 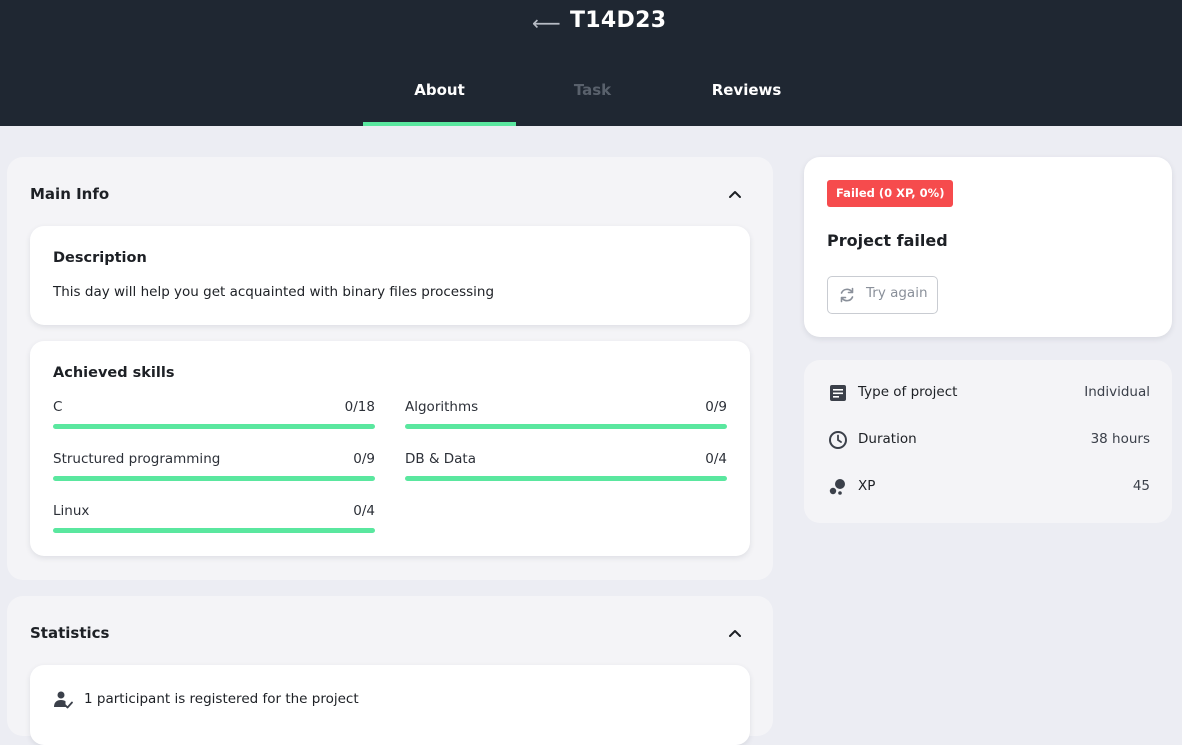 What do you see at coordinates (746, 103) in the screenshot?
I see `tab-reviews: Reviews` at bounding box center [746, 103].